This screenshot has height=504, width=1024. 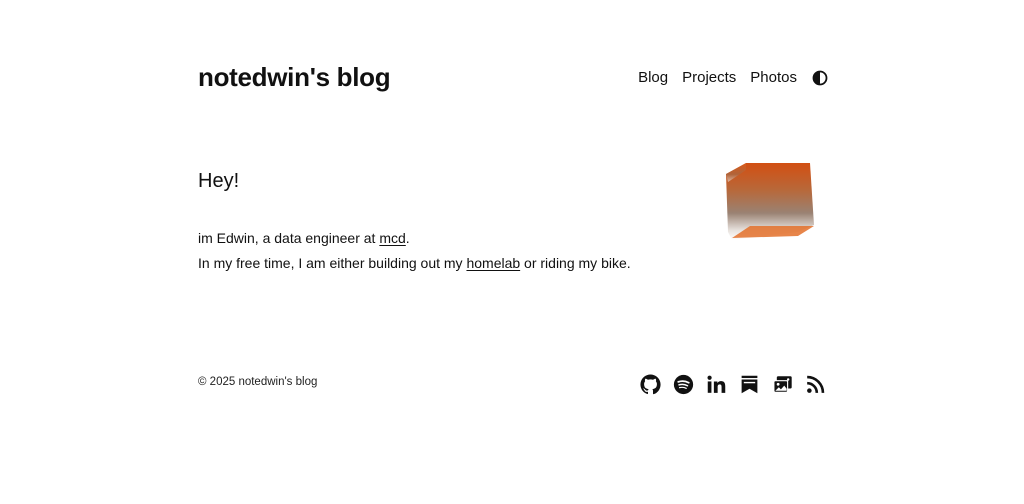 What do you see at coordinates (493, 263) in the screenshot?
I see `homelab-link: homelab` at bounding box center [493, 263].